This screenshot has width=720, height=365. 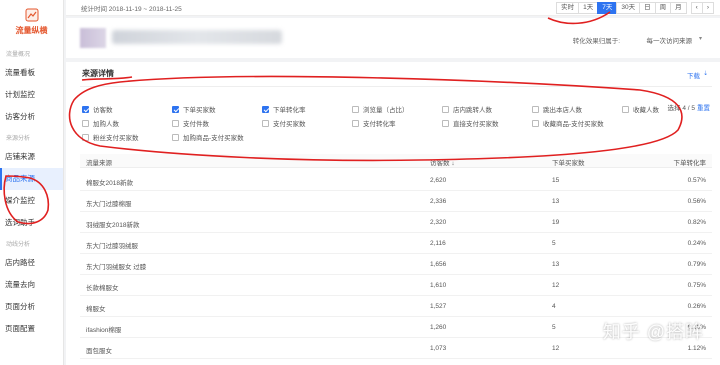 What do you see at coordinates (693, 75) in the screenshot?
I see `download-link: 下载` at bounding box center [693, 75].